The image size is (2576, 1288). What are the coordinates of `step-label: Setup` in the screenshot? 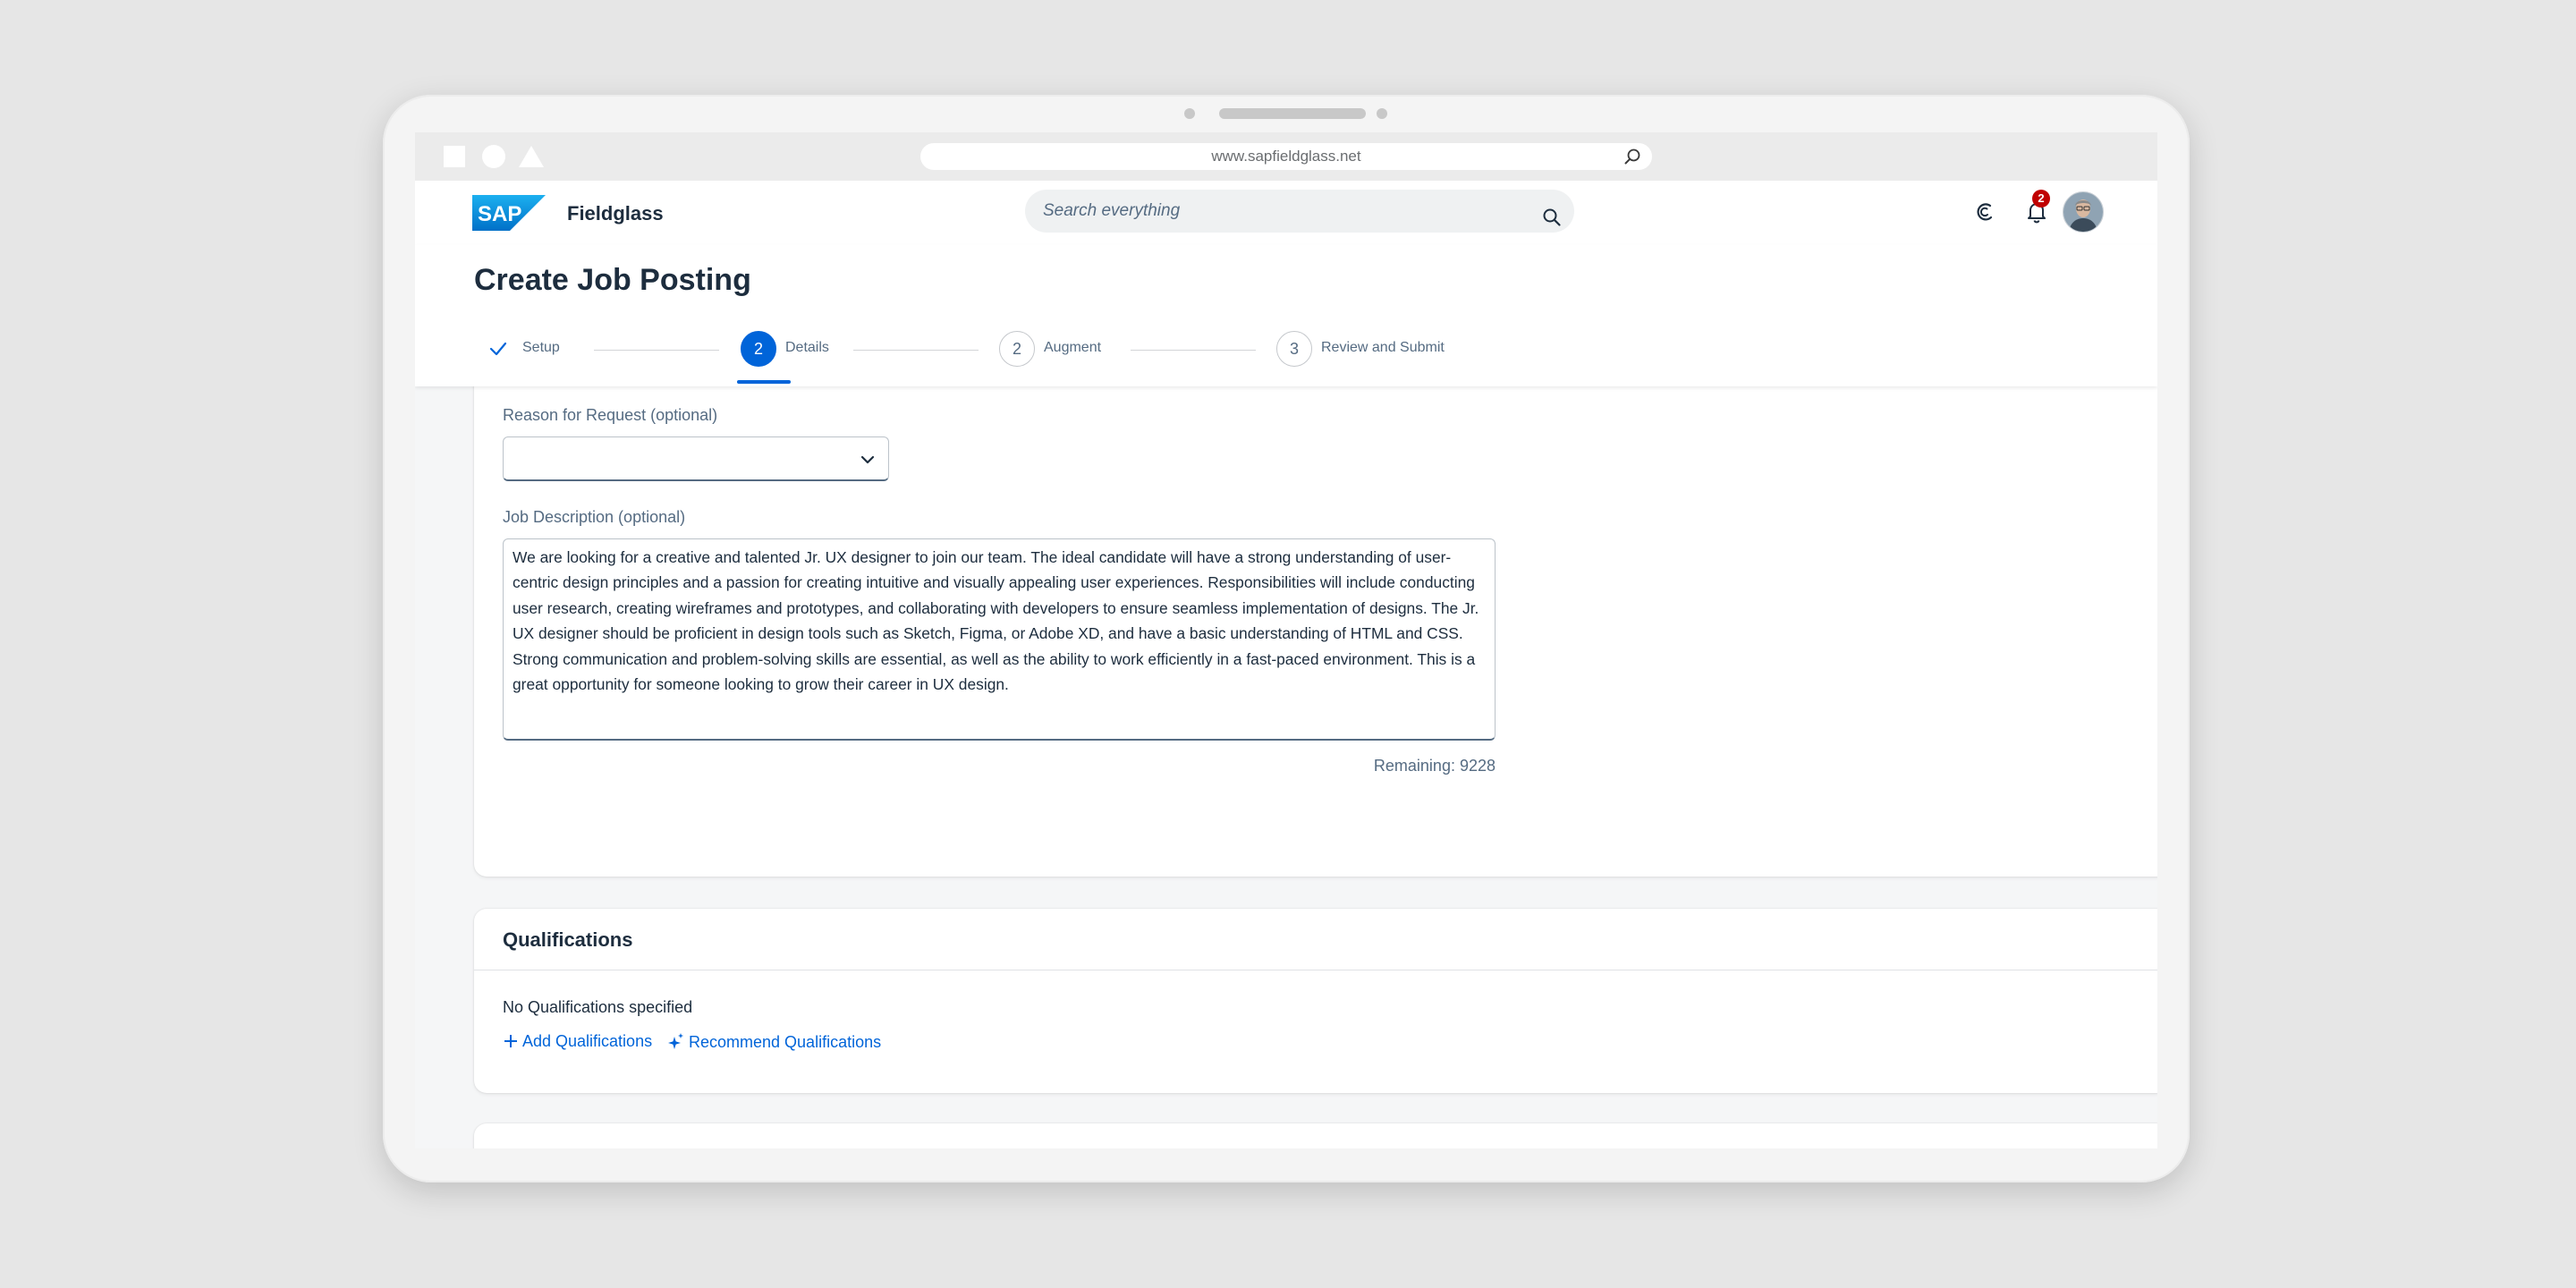 It's located at (541, 347).